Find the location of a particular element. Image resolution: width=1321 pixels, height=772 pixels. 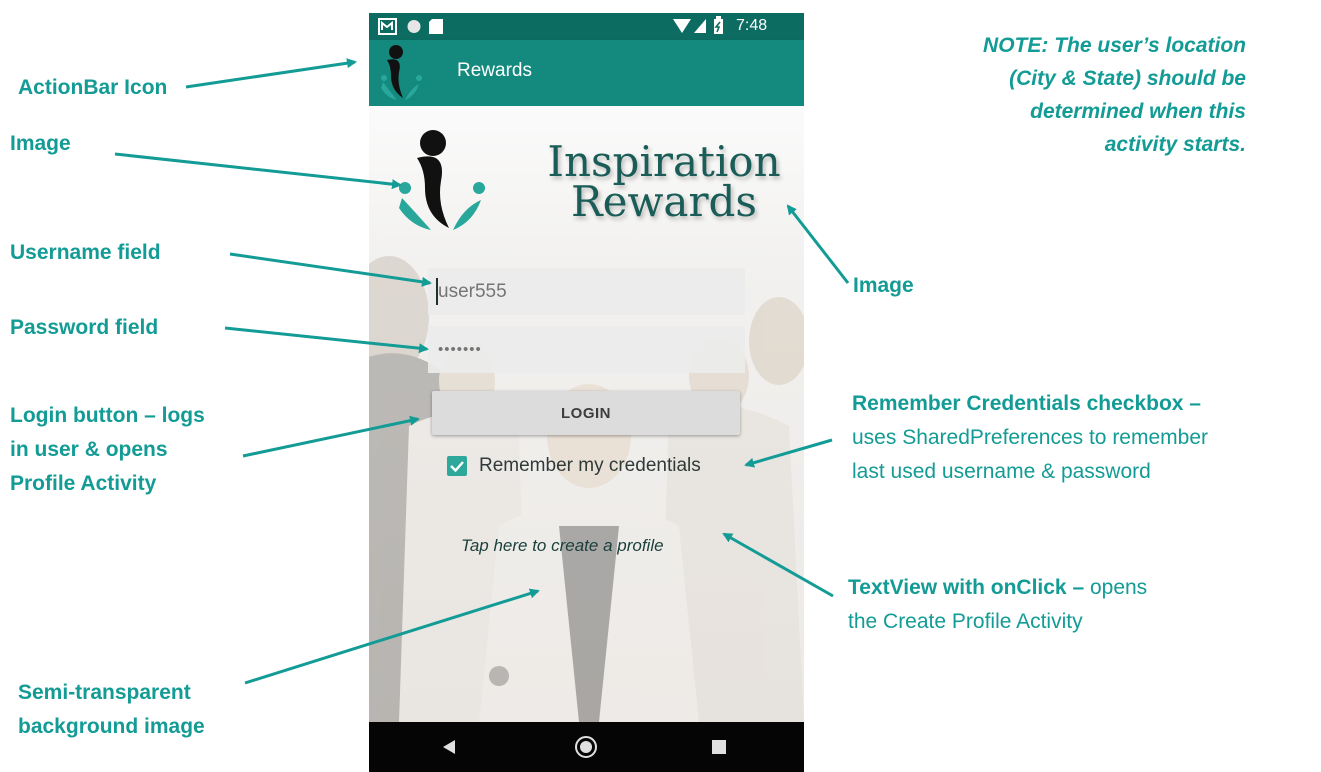

arrow-image-left is located at coordinates (258, 171).